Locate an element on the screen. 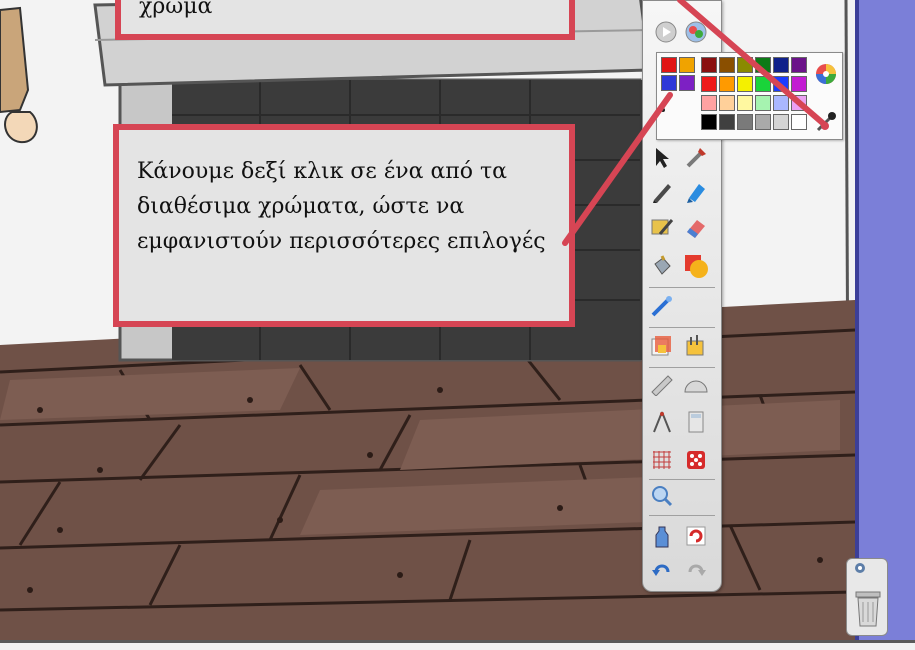 This screenshot has width=915, height=650. callout-pointers is located at coordinates (695, 123).